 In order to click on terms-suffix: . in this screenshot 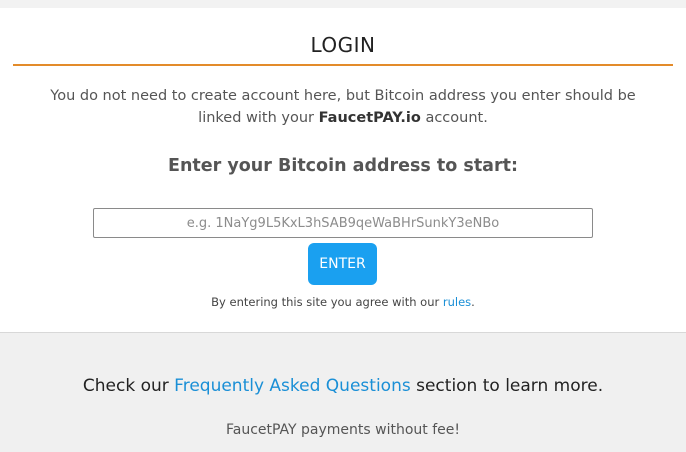, I will do `click(473, 302)`.